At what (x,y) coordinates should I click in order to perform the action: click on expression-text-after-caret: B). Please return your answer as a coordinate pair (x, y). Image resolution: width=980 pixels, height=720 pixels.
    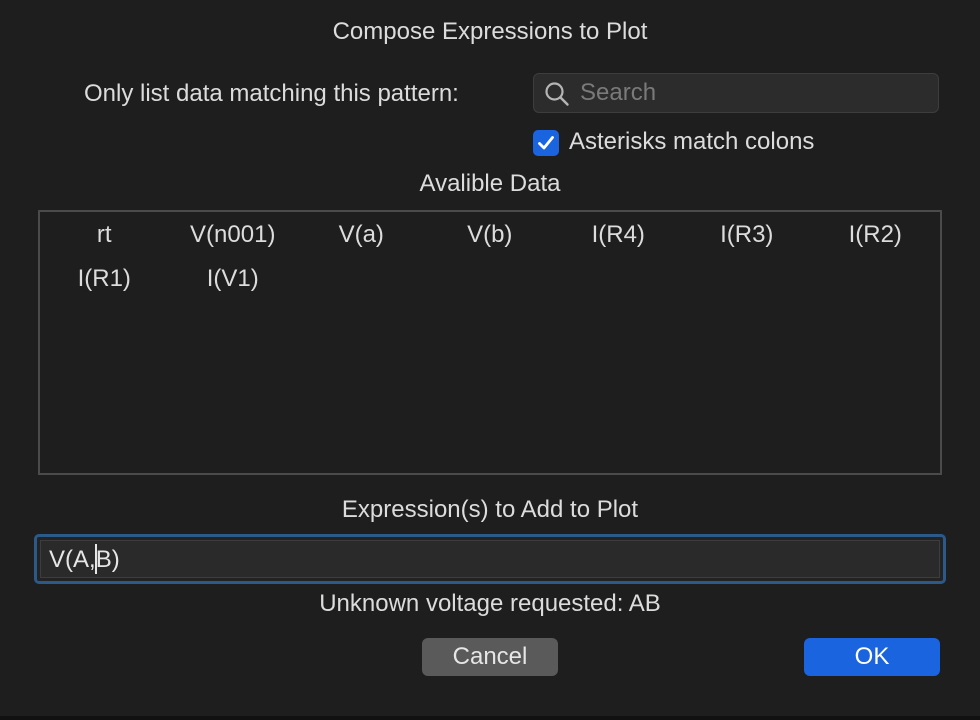
    Looking at the image, I should click on (107, 559).